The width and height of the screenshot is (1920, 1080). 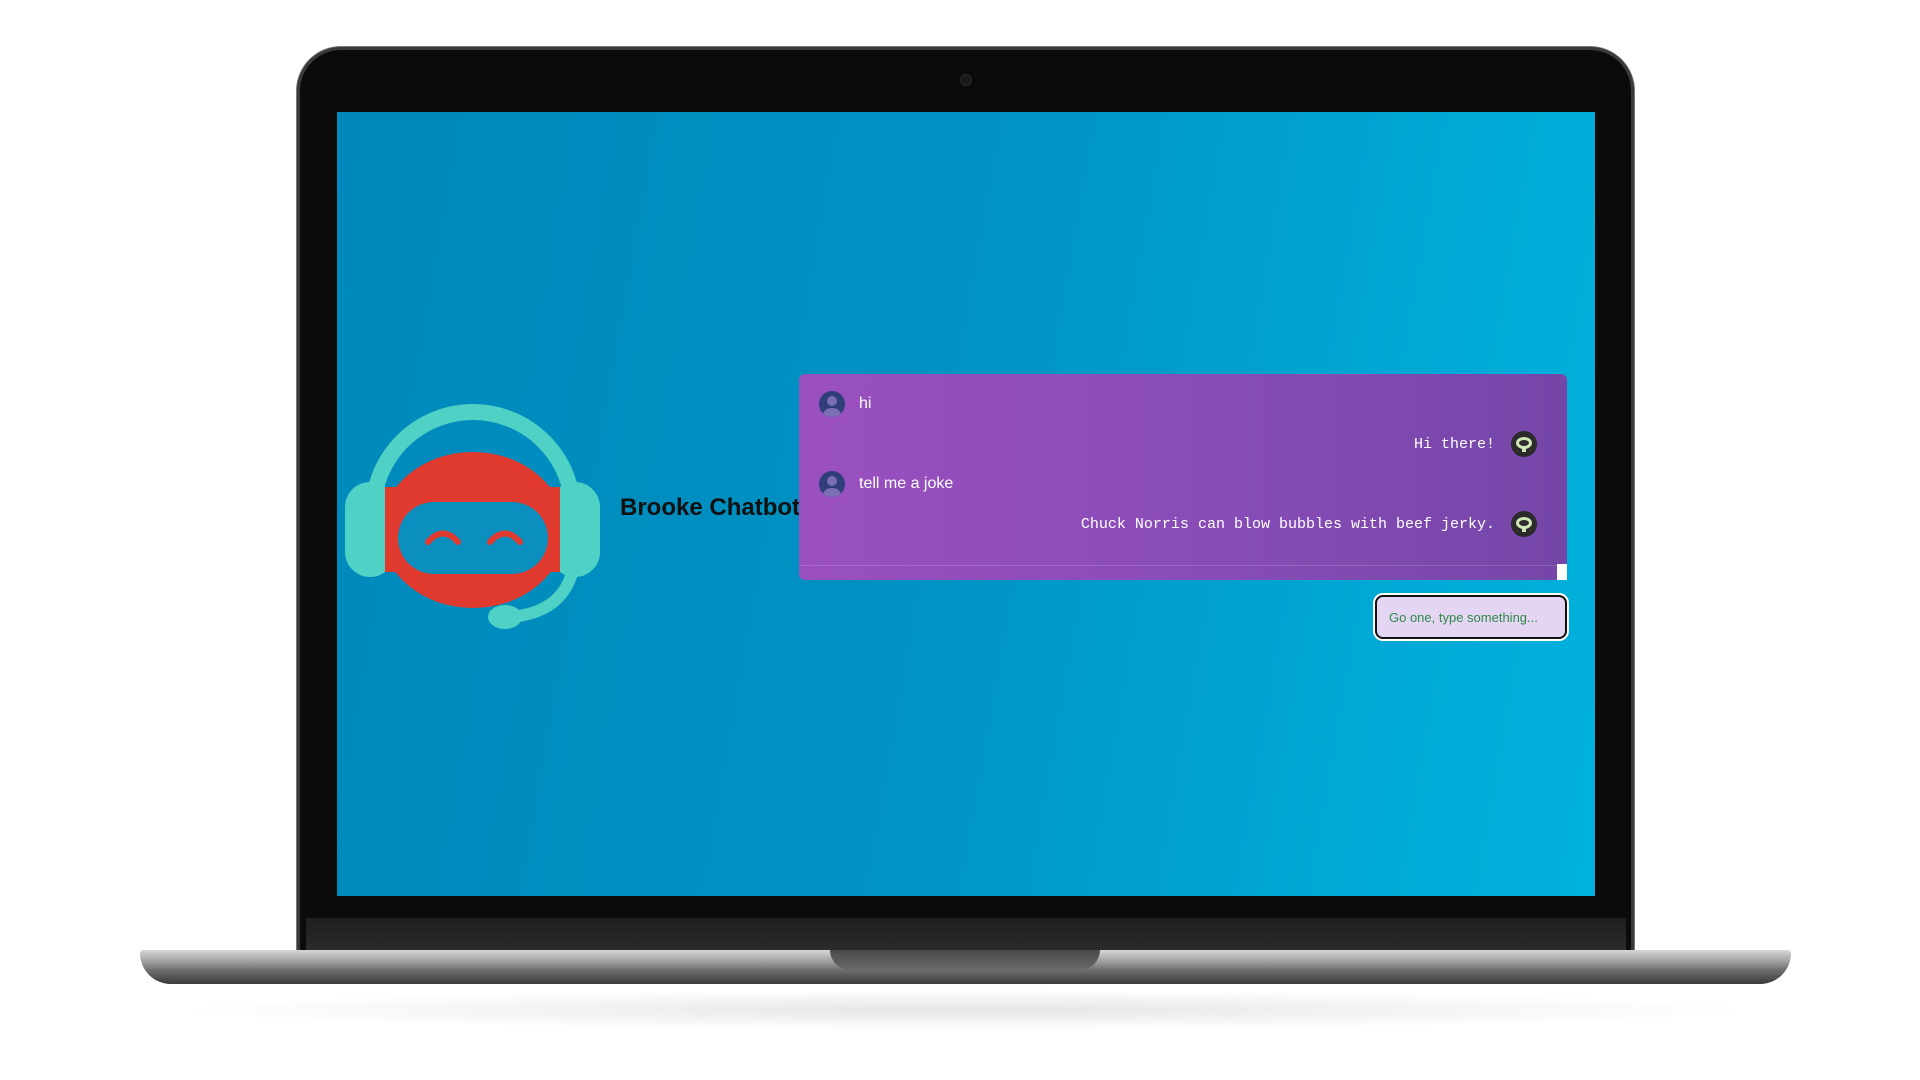 What do you see at coordinates (965, 1010) in the screenshot?
I see `laptop-shadow` at bounding box center [965, 1010].